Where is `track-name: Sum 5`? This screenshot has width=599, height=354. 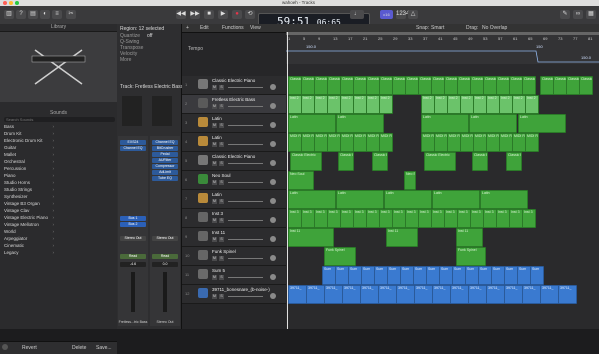 track-name: Sum 5 is located at coordinates (218, 270).